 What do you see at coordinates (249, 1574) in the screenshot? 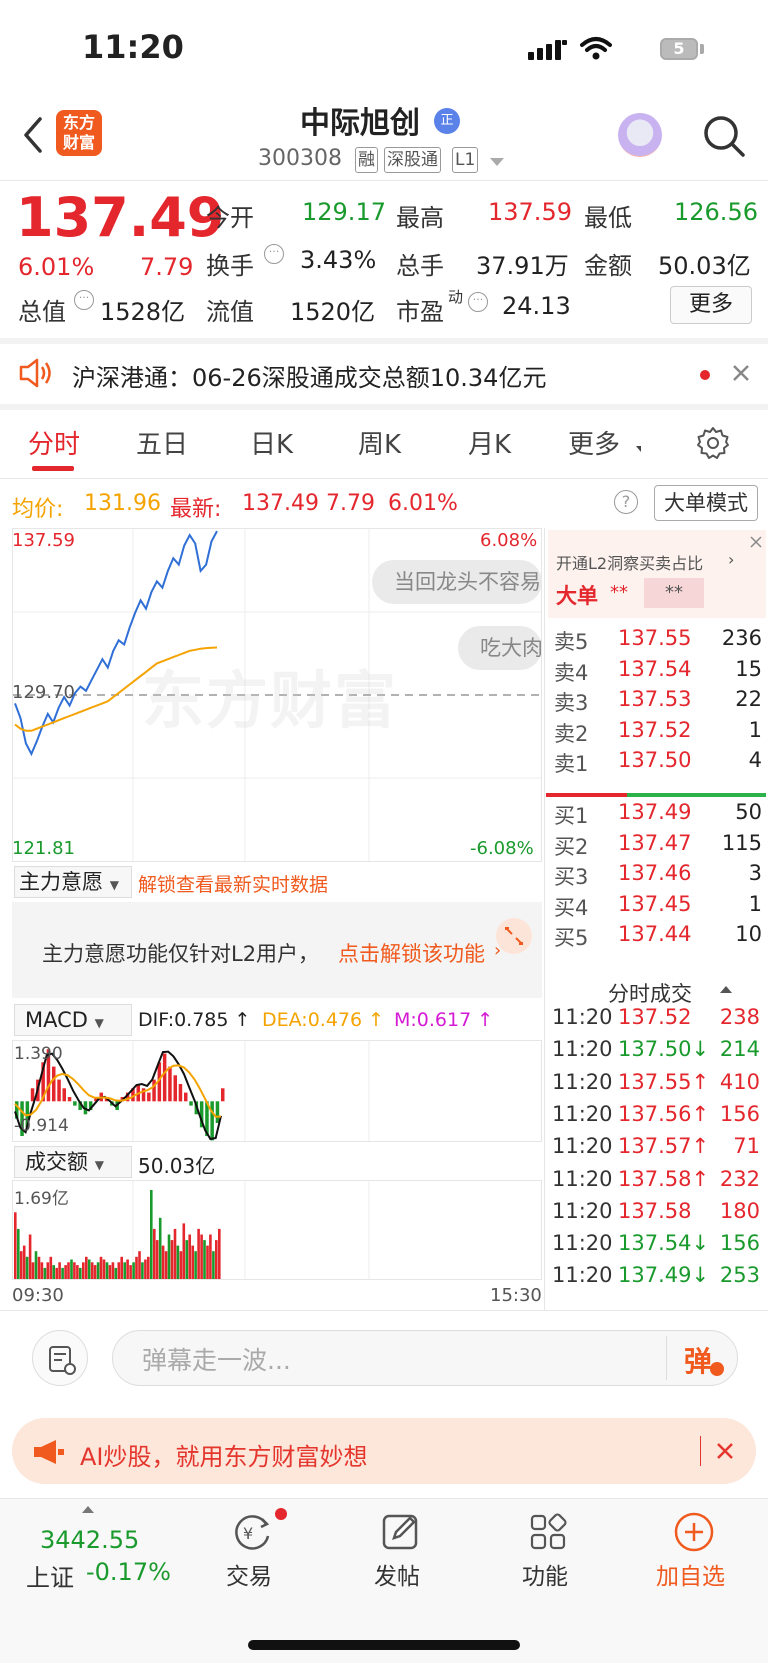
I see `nav-trade: 交易` at bounding box center [249, 1574].